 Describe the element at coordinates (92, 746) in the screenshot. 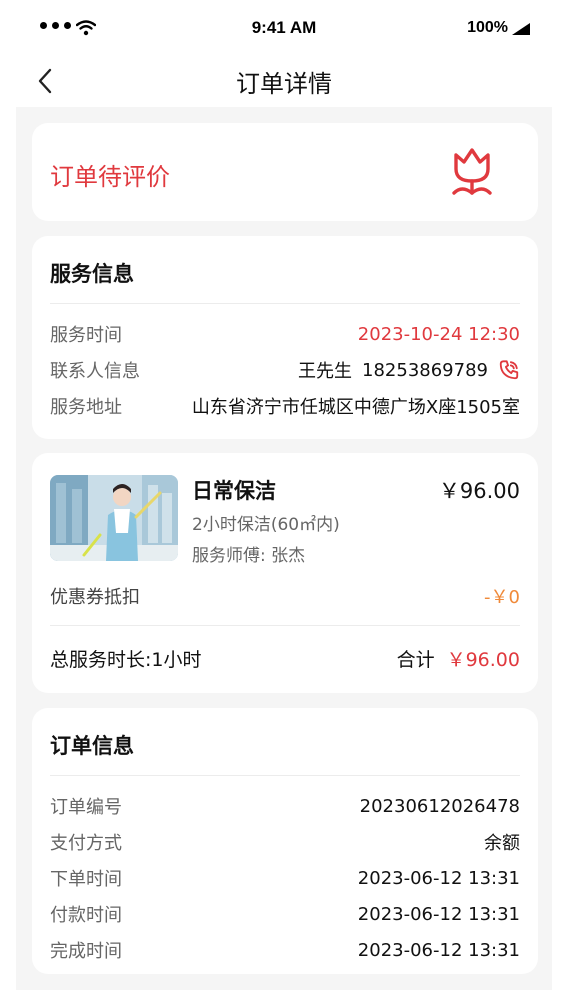

I see `order-info-title: 订单信息` at that location.